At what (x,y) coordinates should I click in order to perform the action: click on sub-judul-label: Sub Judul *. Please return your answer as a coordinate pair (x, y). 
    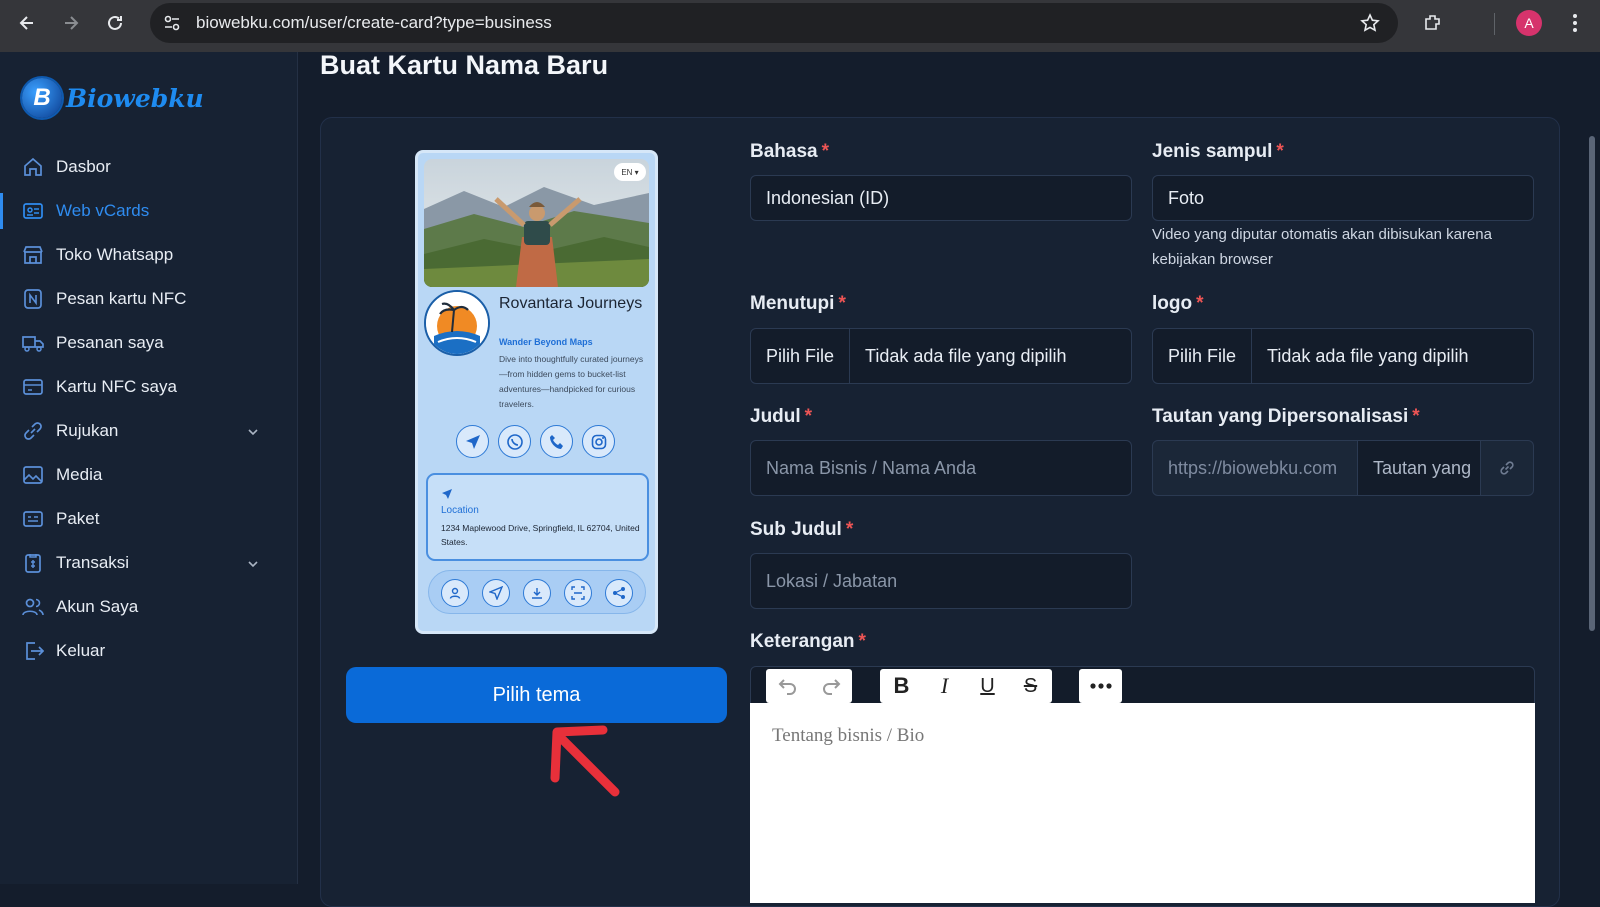
    Looking at the image, I should click on (802, 529).